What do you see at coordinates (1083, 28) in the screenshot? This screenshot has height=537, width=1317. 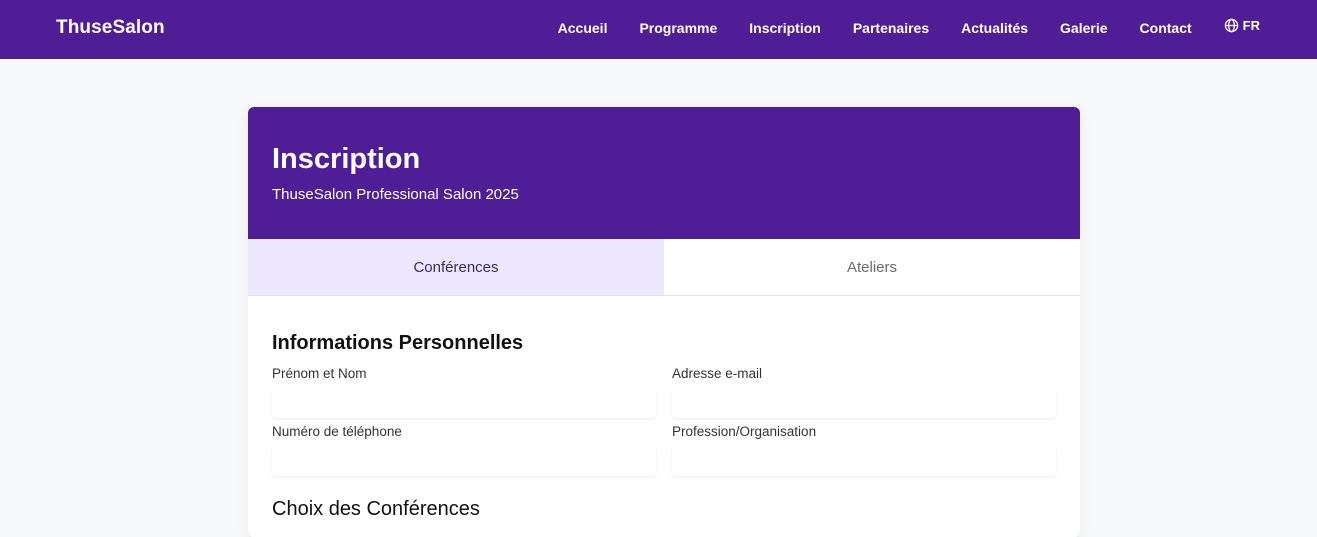 I see `nav-link-galerie: Galerie` at bounding box center [1083, 28].